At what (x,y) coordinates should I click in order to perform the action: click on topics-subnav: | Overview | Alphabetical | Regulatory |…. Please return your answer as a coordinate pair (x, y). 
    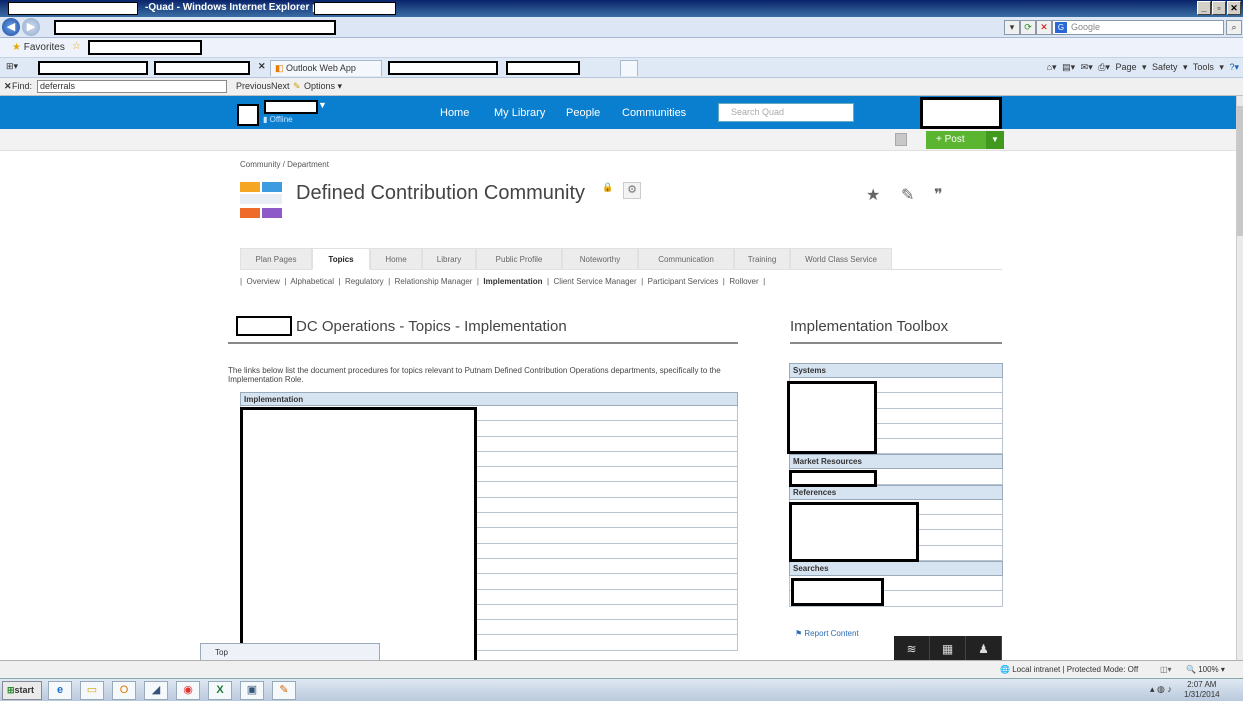
    Looking at the image, I should click on (503, 281).